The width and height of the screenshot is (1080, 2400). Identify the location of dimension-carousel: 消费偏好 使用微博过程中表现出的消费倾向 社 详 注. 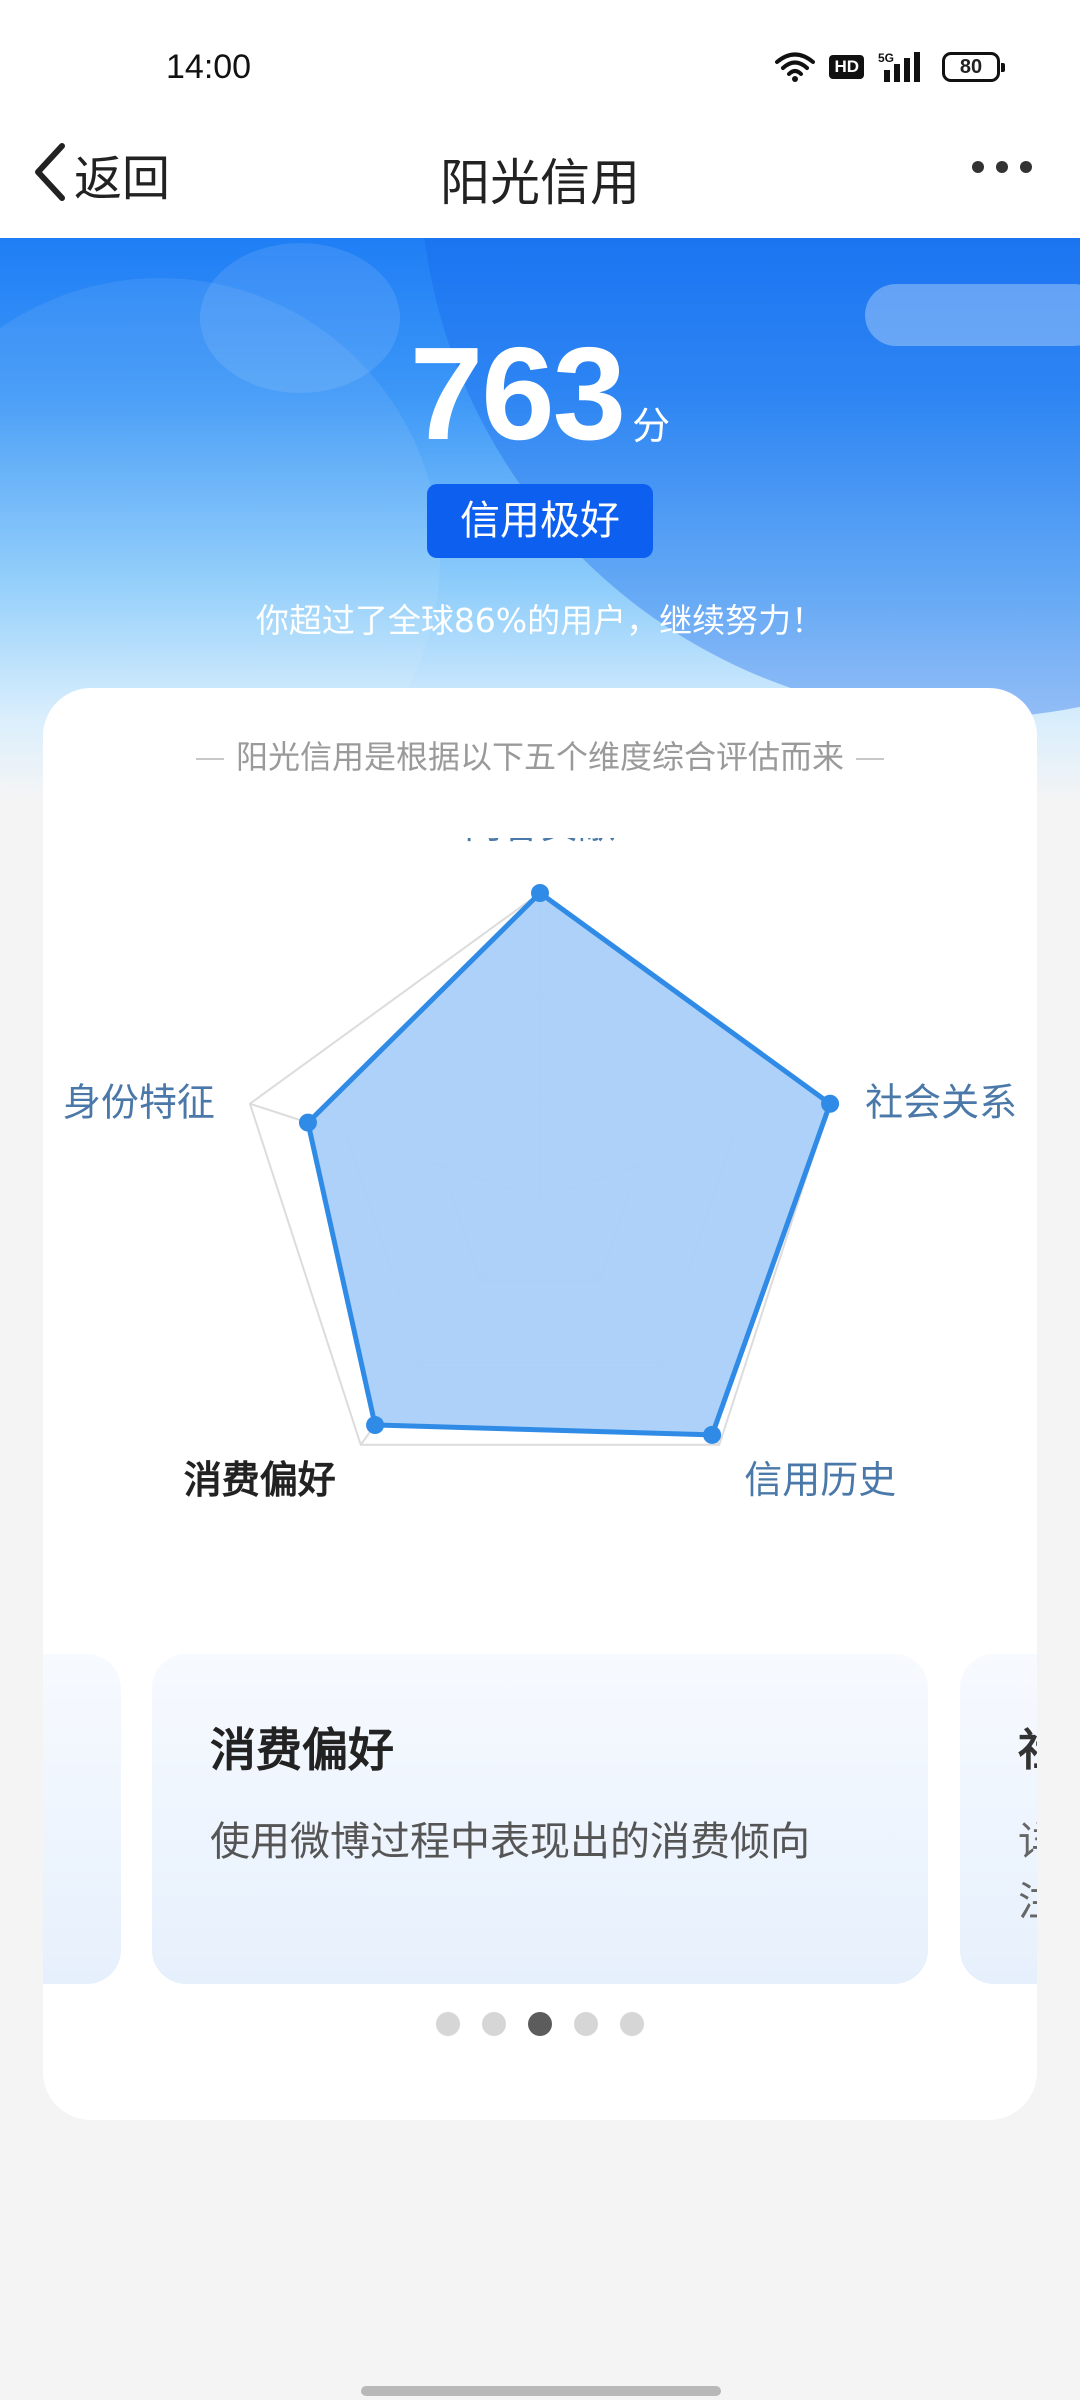
(540, 1819).